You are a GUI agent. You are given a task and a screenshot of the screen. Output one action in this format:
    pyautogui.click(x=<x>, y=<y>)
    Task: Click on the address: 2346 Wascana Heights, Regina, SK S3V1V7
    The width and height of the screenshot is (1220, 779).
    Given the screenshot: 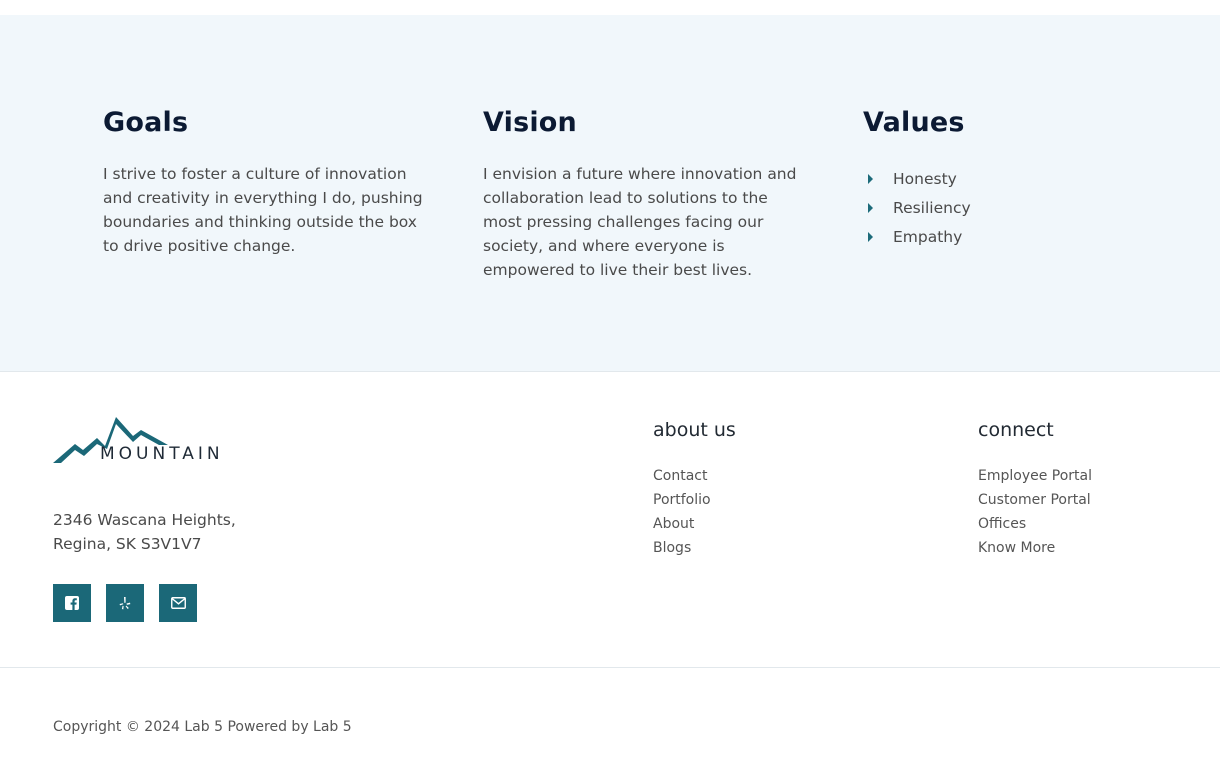 What is the action you would take?
    pyautogui.click(x=144, y=532)
    